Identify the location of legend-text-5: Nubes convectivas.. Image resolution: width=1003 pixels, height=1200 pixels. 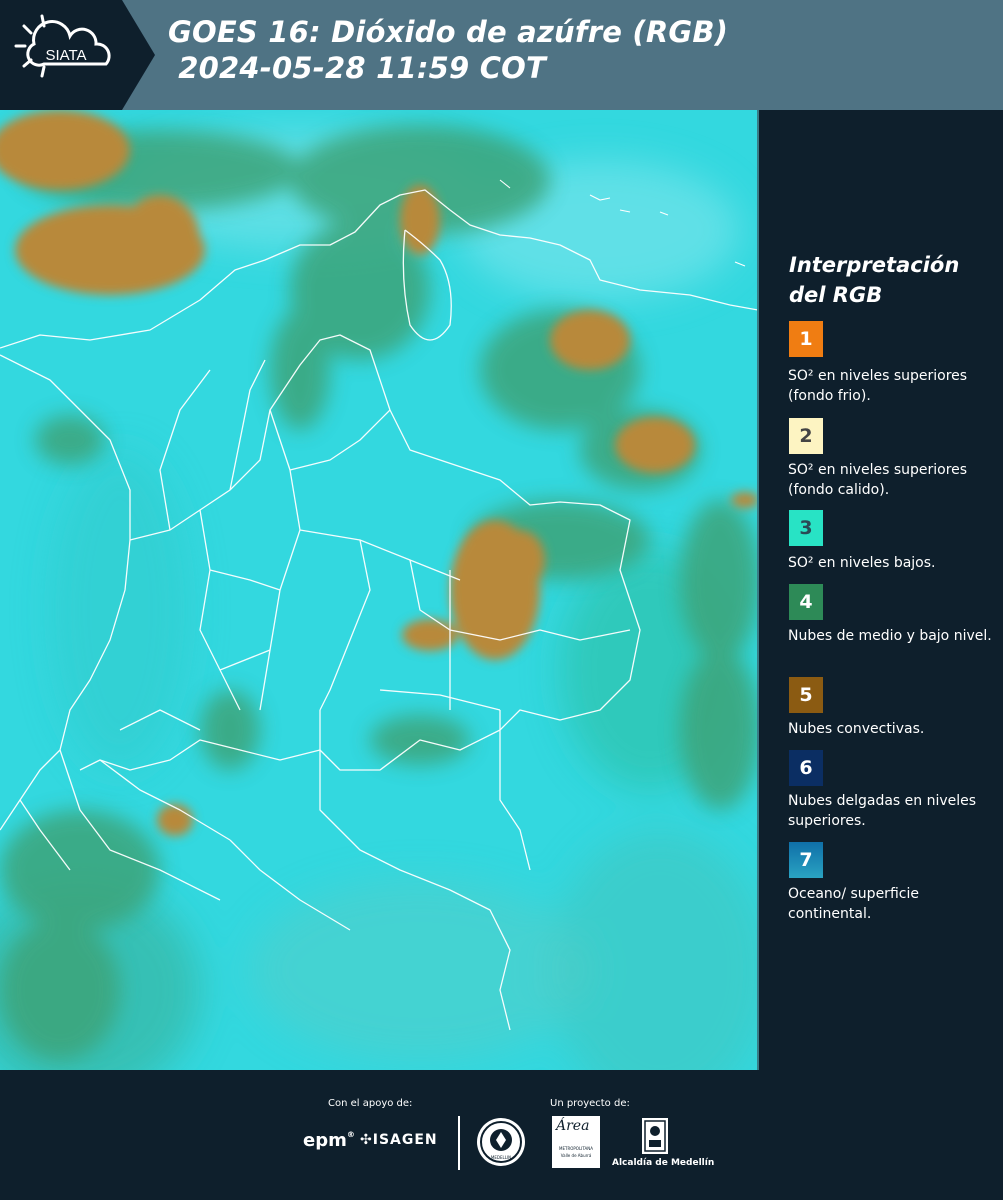
(856, 729).